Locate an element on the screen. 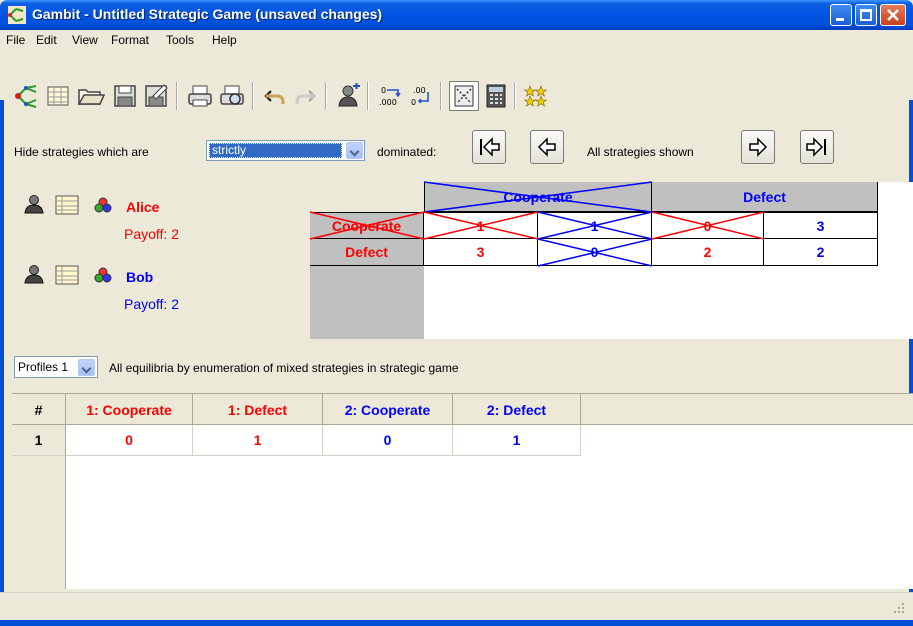 Image resolution: width=913 pixels, height=626 pixels. save-as-button is located at coordinates (156, 96).